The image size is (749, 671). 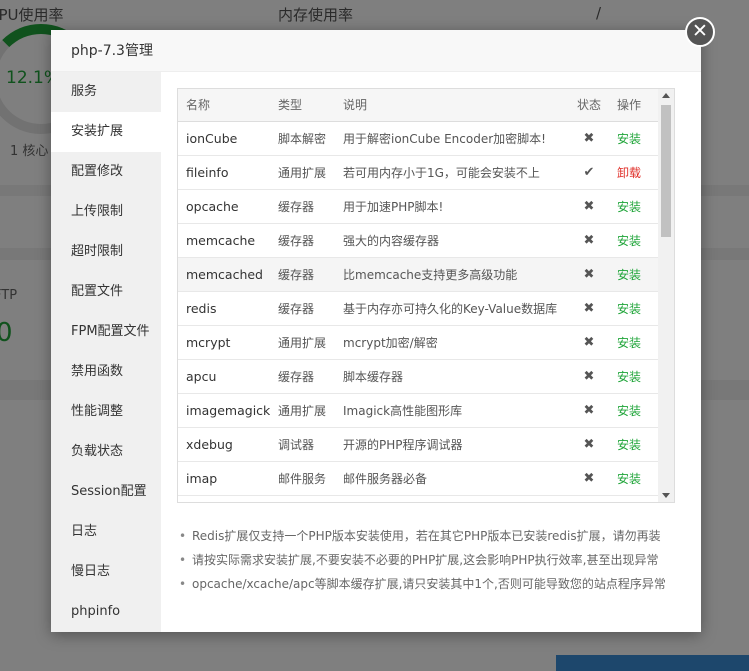 What do you see at coordinates (452, 172) in the screenshot?
I see `ext-desc: 若可用内存小于1G，可能会安装不上` at bounding box center [452, 172].